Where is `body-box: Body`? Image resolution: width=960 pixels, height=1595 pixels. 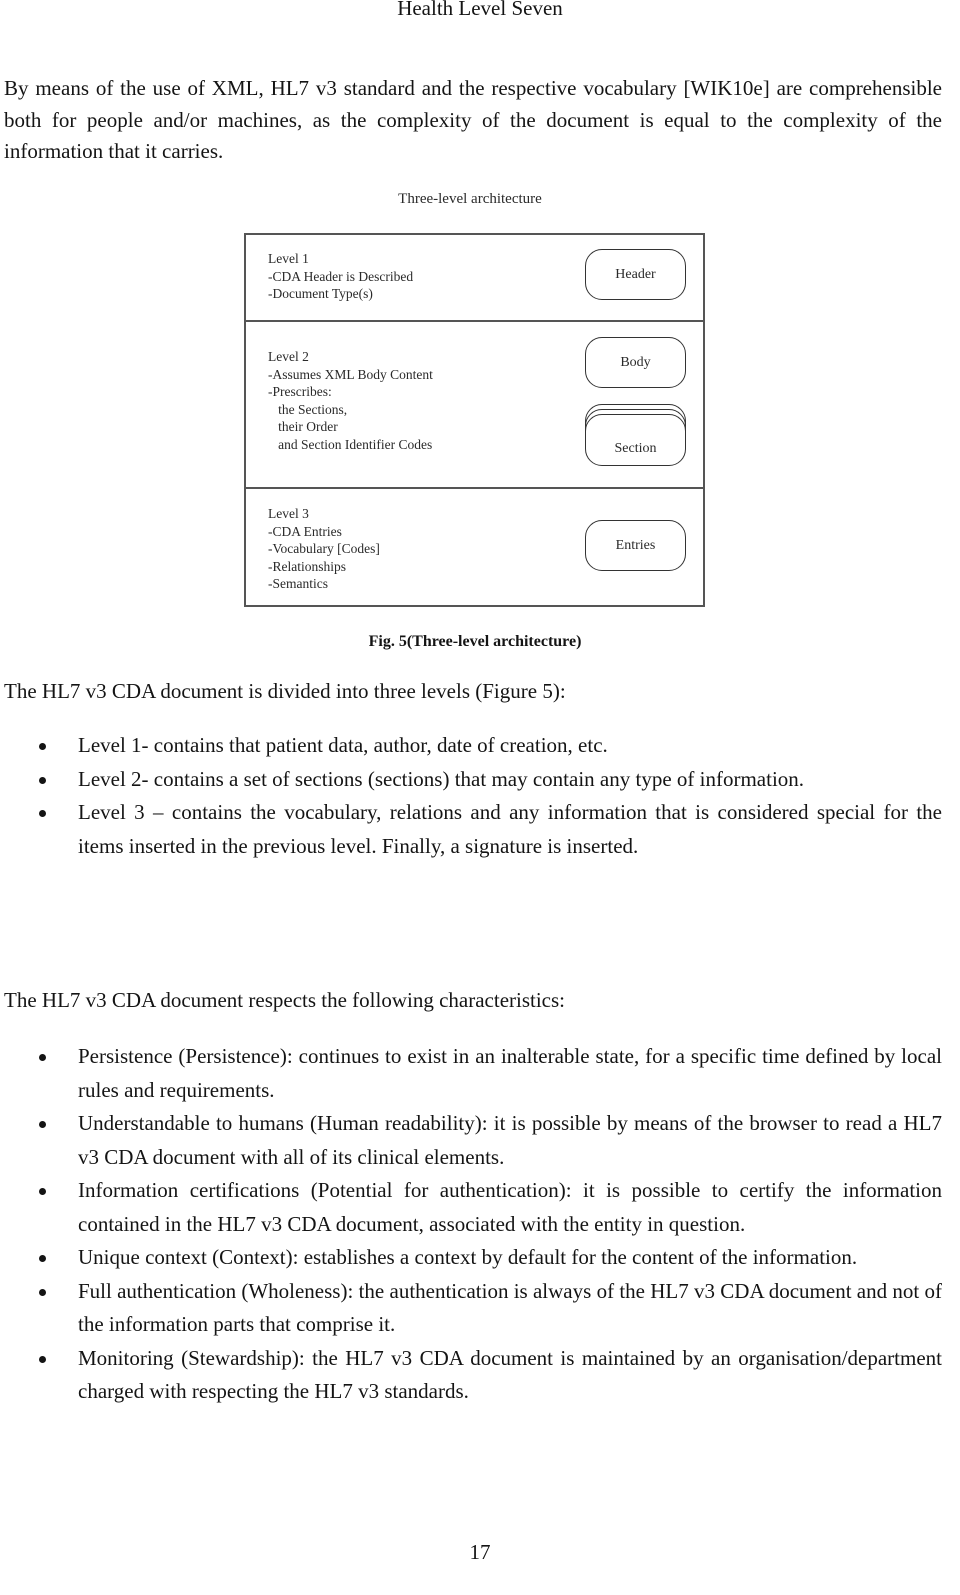
body-box: Body is located at coordinates (635, 362).